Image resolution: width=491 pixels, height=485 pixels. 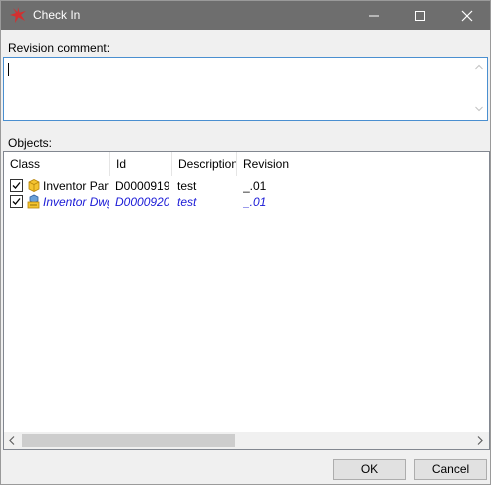 I want to click on list-item: Inventor Dwg D0000920 test _.01, so click(x=246, y=202).